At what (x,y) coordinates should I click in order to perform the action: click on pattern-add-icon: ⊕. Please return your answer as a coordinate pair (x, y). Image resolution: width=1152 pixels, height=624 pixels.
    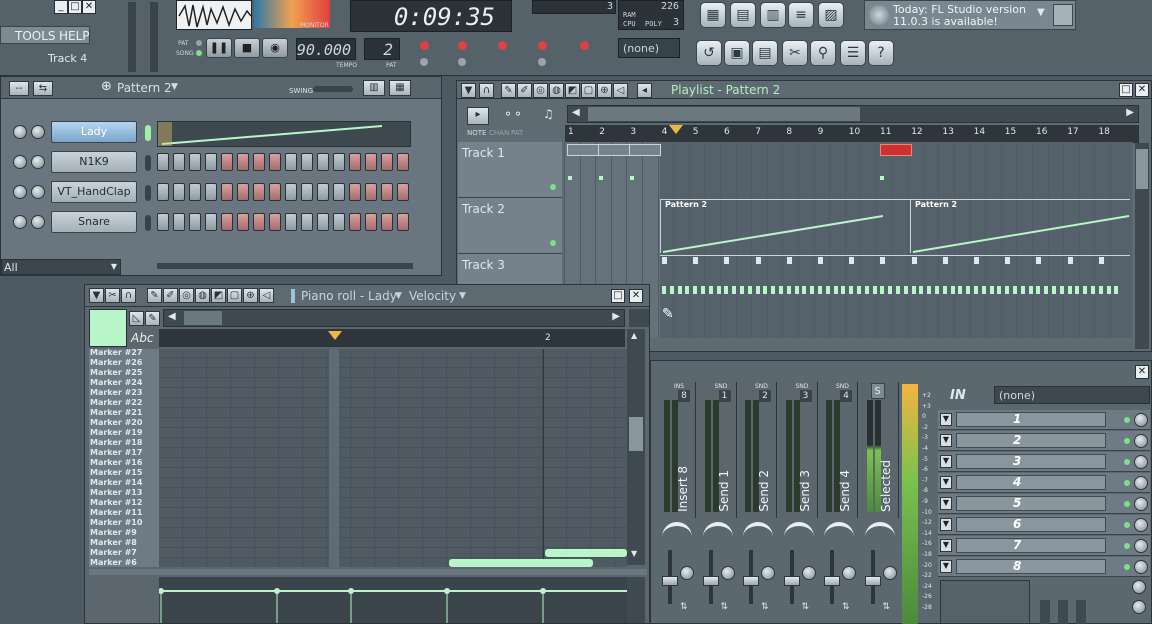
    Looking at the image, I should click on (106, 86).